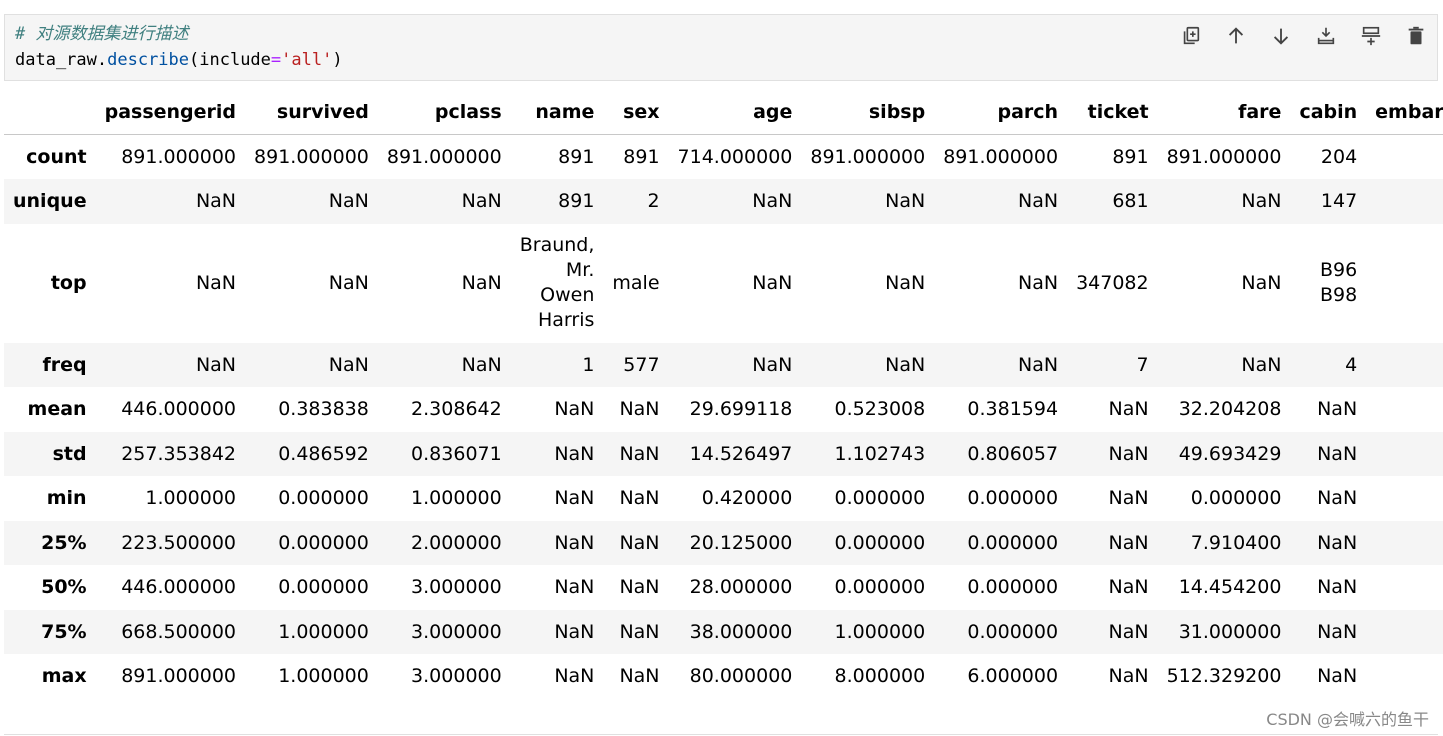 Image resolution: width=1443 pixels, height=736 pixels. What do you see at coordinates (276, 60) in the screenshot?
I see `code-operator: =` at bounding box center [276, 60].